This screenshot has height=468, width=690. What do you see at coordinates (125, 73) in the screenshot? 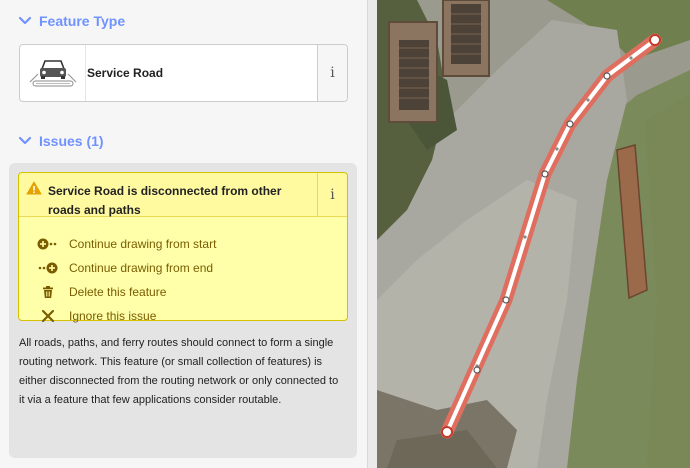
I see `preset-name: Service Road` at bounding box center [125, 73].